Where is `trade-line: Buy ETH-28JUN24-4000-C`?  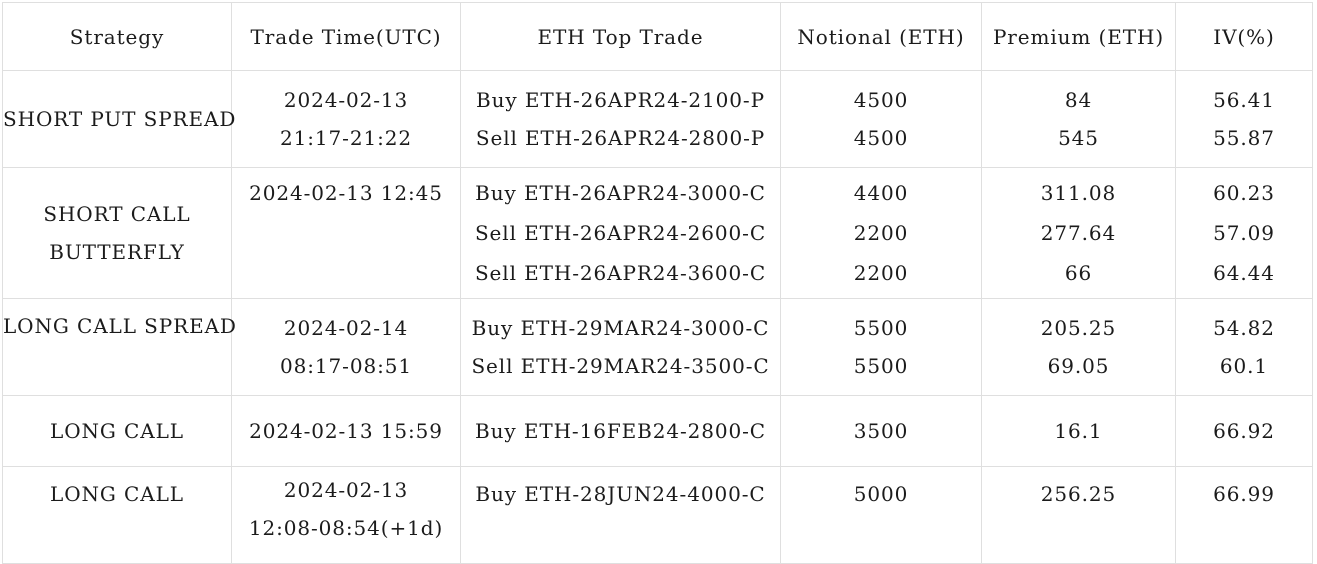
trade-line: Buy ETH-28JUN24-4000-C is located at coordinates (620, 494).